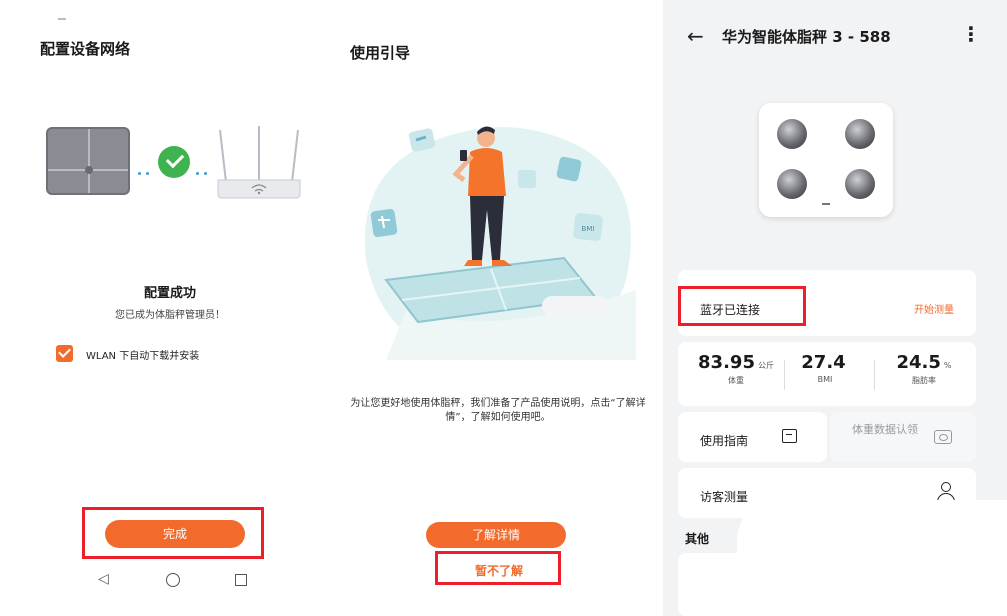 The height and width of the screenshot is (616, 1007). What do you see at coordinates (885, 429) in the screenshot?
I see `weight-claim-label: 体重数据认领` at bounding box center [885, 429].